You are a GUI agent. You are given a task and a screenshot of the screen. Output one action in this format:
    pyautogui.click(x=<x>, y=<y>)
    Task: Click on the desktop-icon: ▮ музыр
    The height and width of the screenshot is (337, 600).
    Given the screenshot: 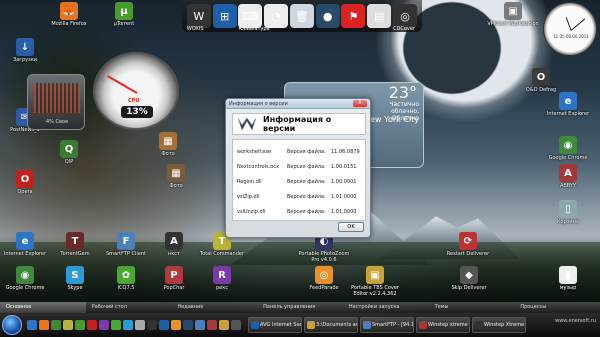 What is the action you would take?
    pyautogui.click(x=568, y=278)
    